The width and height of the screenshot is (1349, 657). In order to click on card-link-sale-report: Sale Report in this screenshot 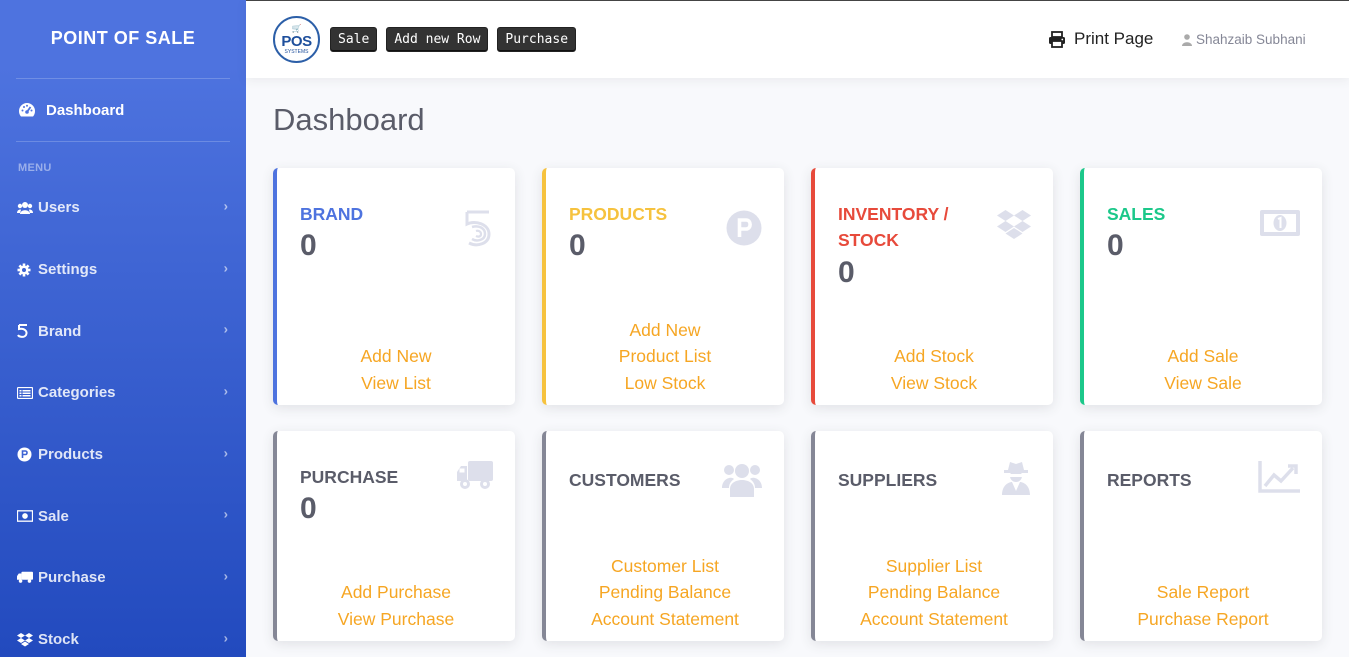, I will do `click(1203, 592)`.